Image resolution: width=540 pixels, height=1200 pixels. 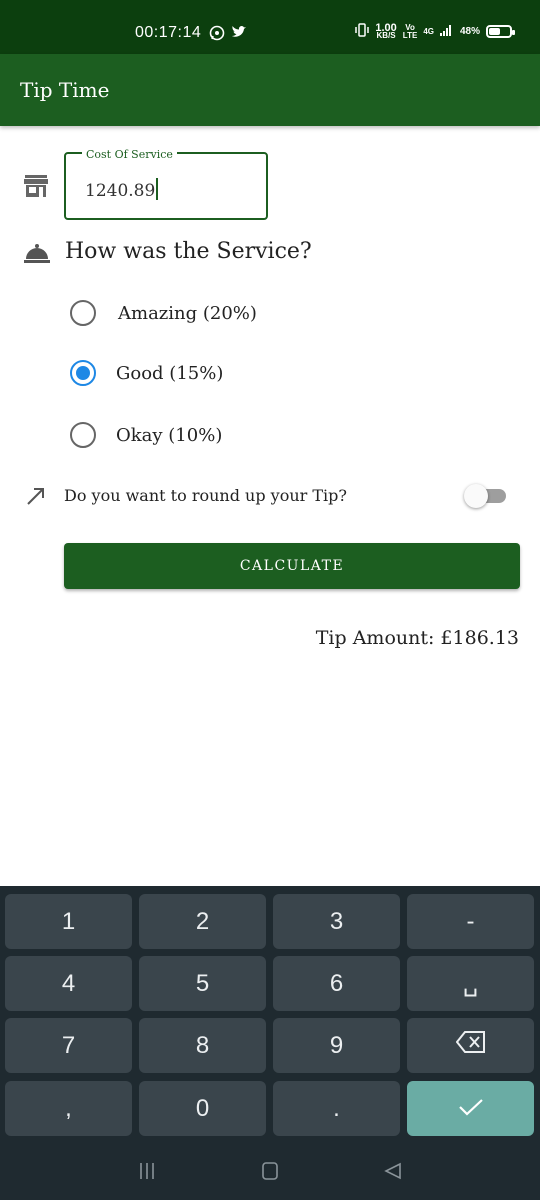 What do you see at coordinates (83, 313) in the screenshot?
I see `radio-button-amazing` at bounding box center [83, 313].